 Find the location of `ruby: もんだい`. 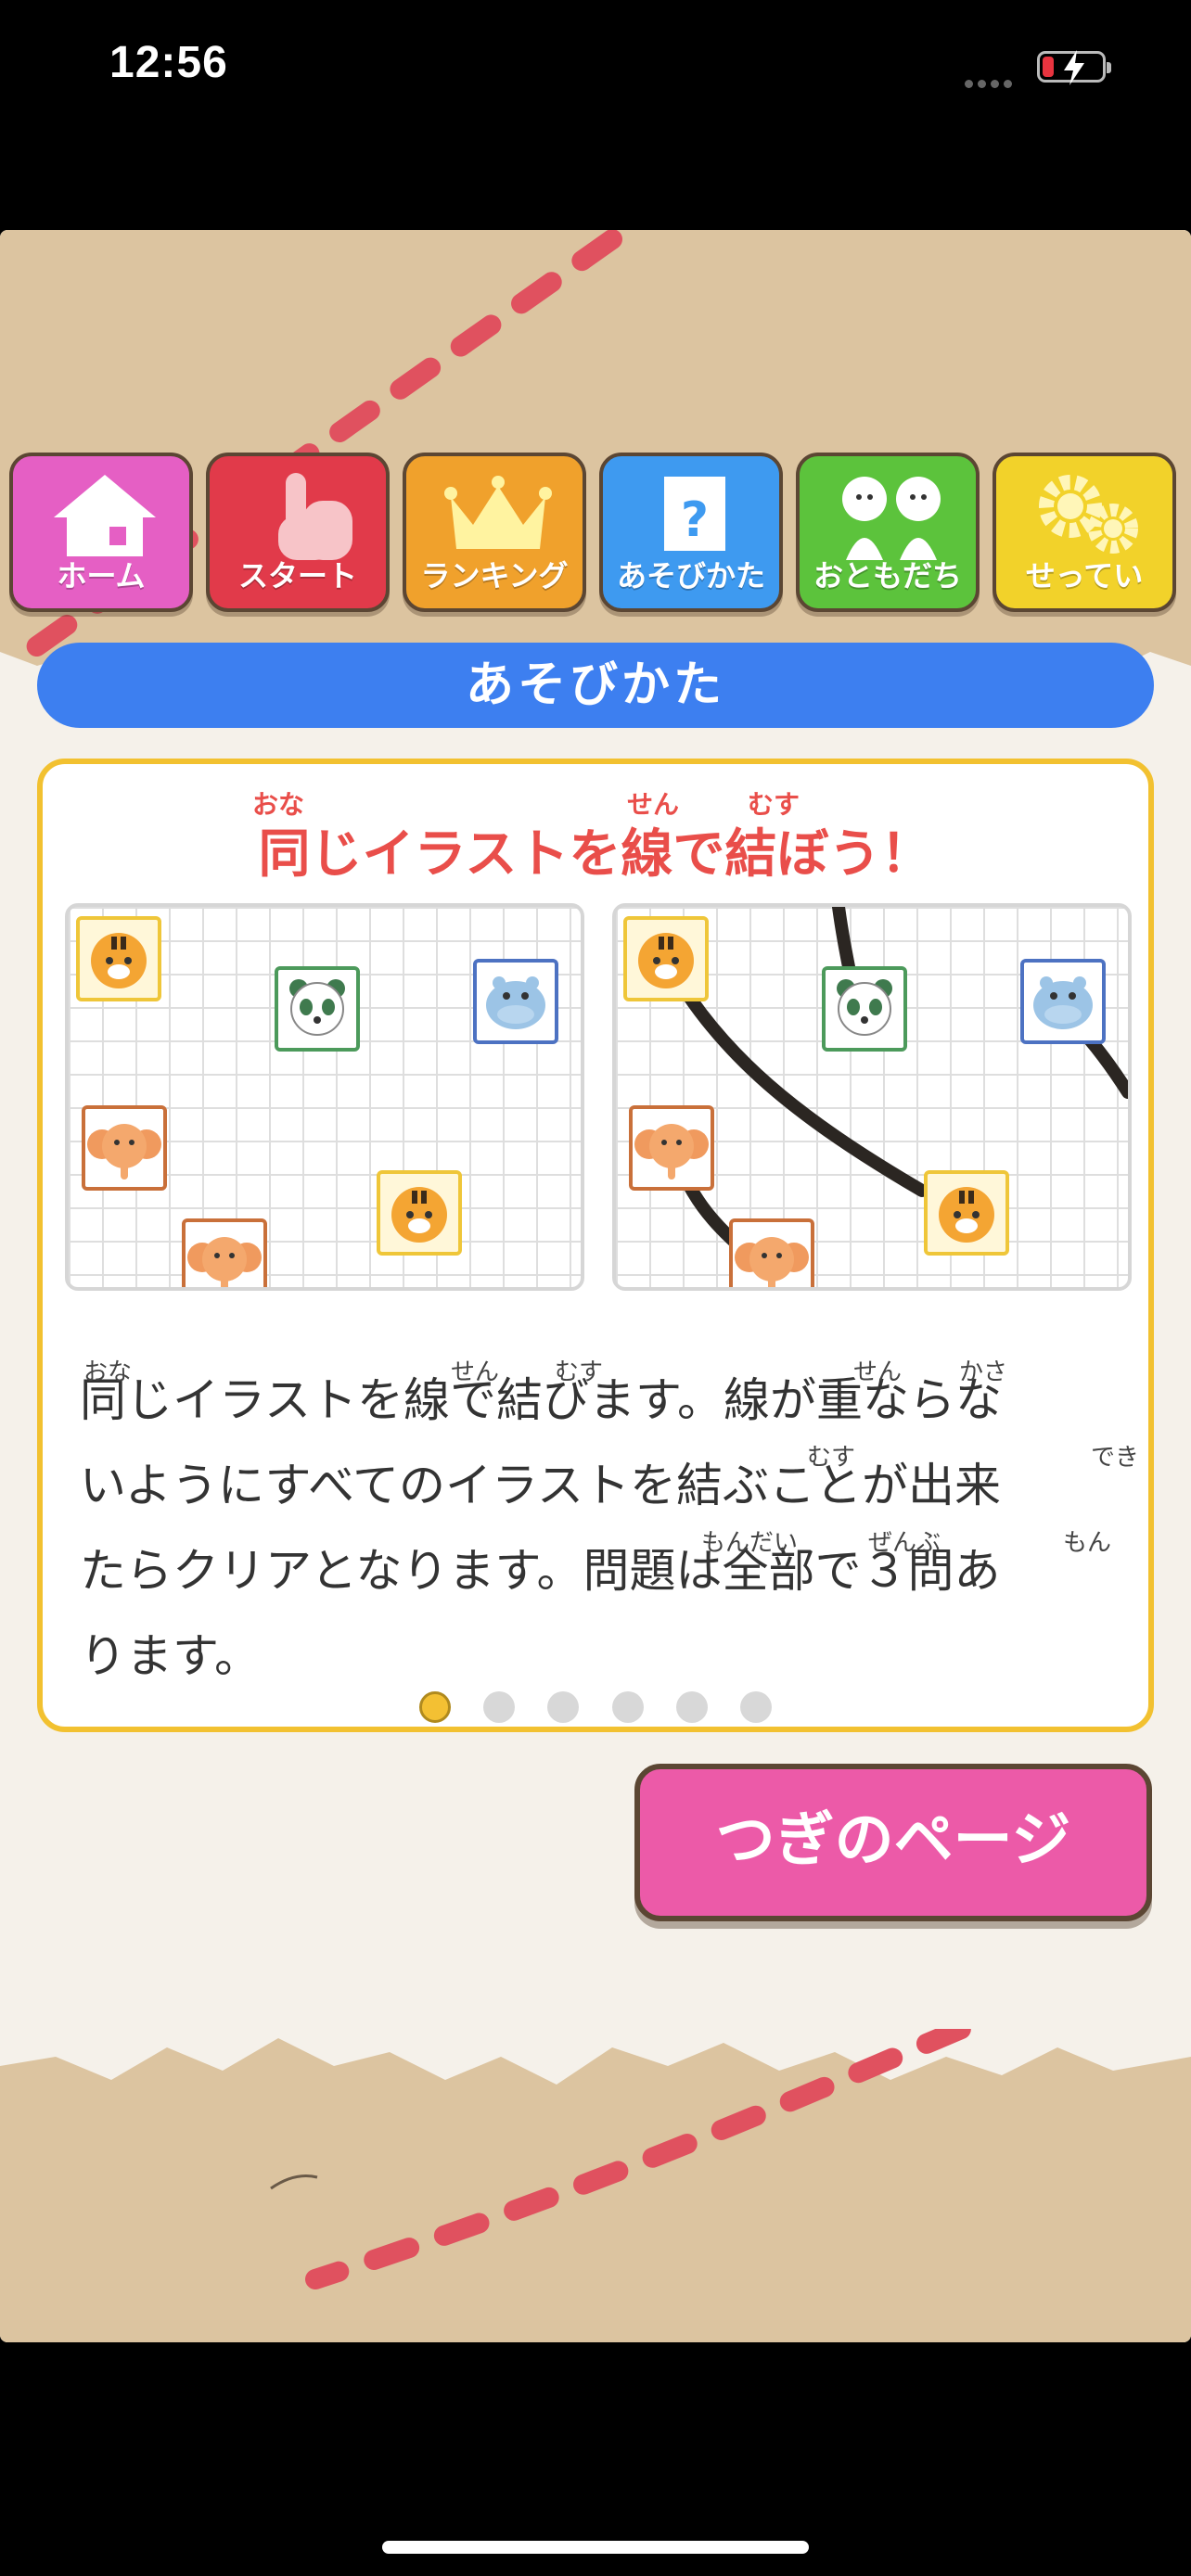

ruby: もんだい is located at coordinates (750, 1543).